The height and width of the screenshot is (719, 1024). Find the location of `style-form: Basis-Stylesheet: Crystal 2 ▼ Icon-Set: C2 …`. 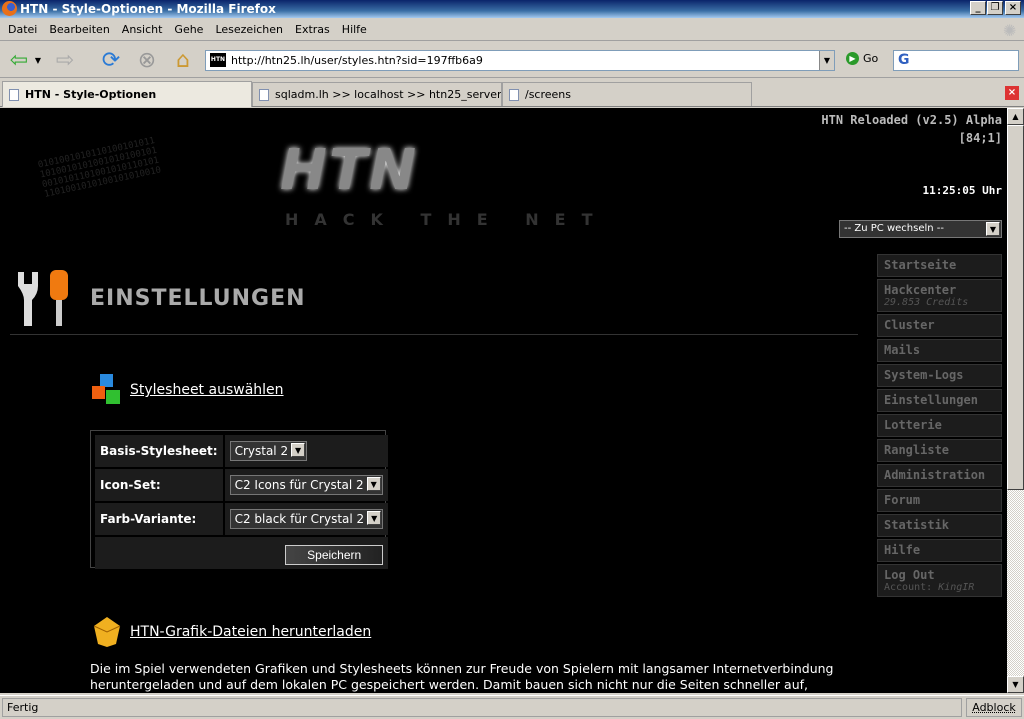

style-form: Basis-Stylesheet: Crystal 2 ▼ Icon-Set: C2 … is located at coordinates (239, 499).